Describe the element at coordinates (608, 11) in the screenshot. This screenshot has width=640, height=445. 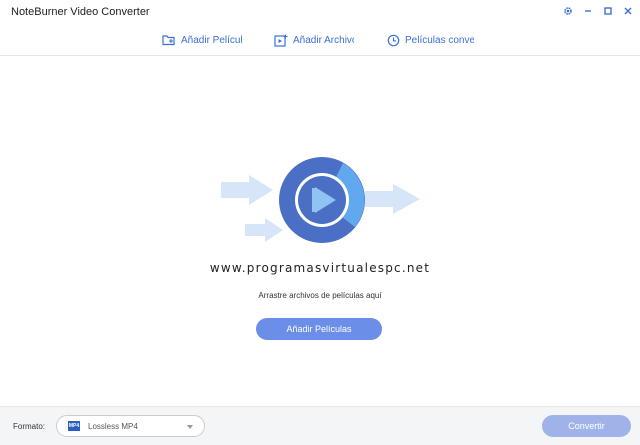
I see `maximize-icon` at that location.